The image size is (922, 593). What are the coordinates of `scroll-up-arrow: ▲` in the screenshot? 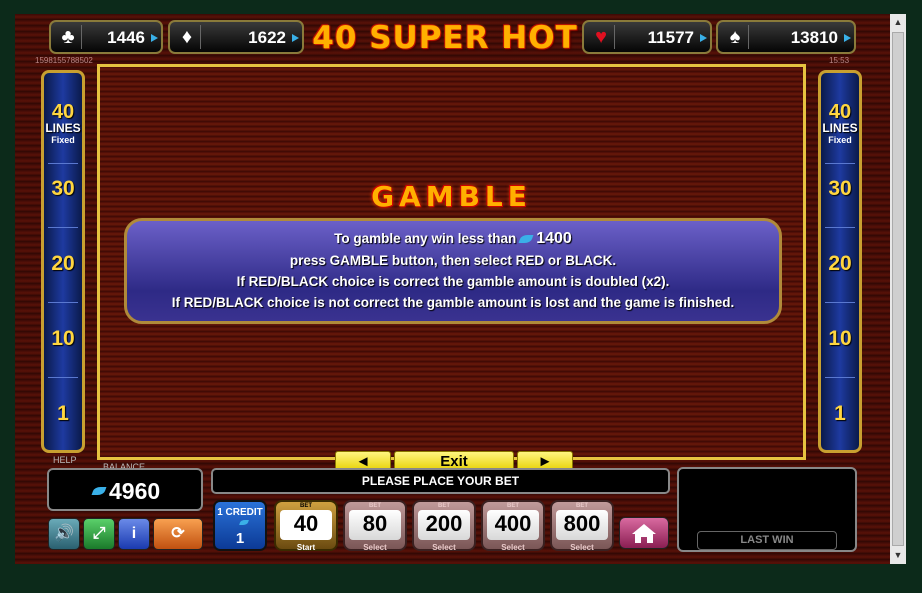 It's located at (898, 22).